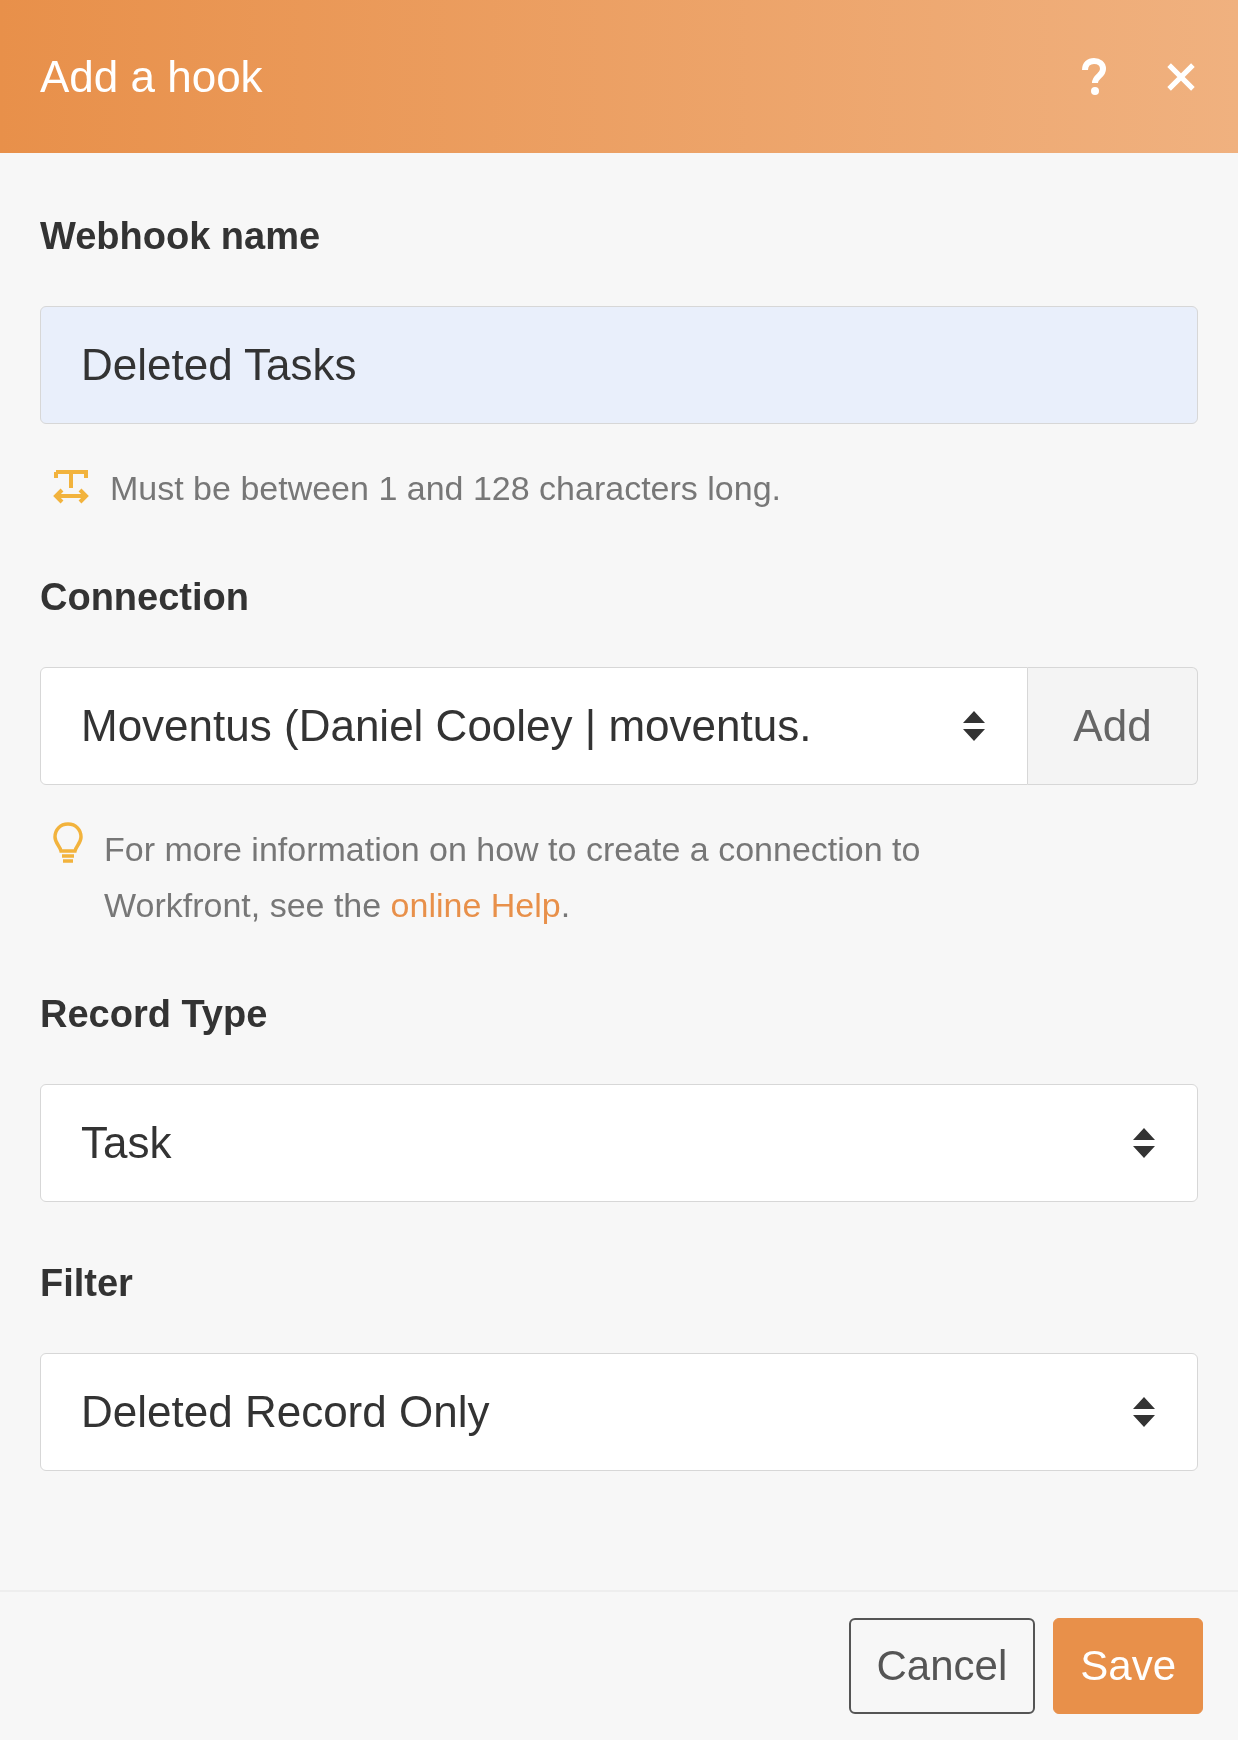  Describe the element at coordinates (68, 843) in the screenshot. I see `lightbulb-icon` at that location.